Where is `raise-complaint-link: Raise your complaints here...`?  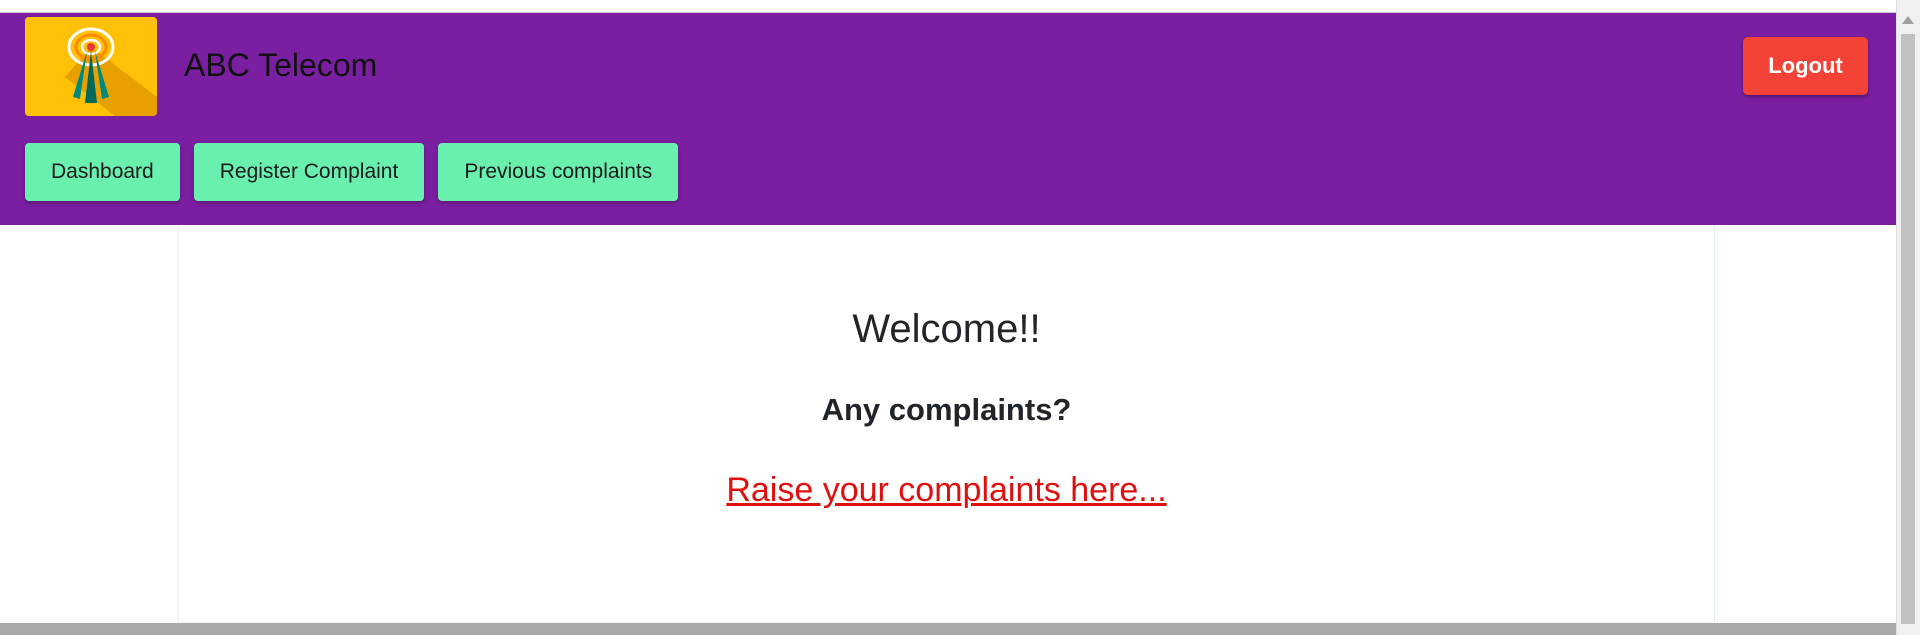 raise-complaint-link: Raise your complaints here... is located at coordinates (946, 490).